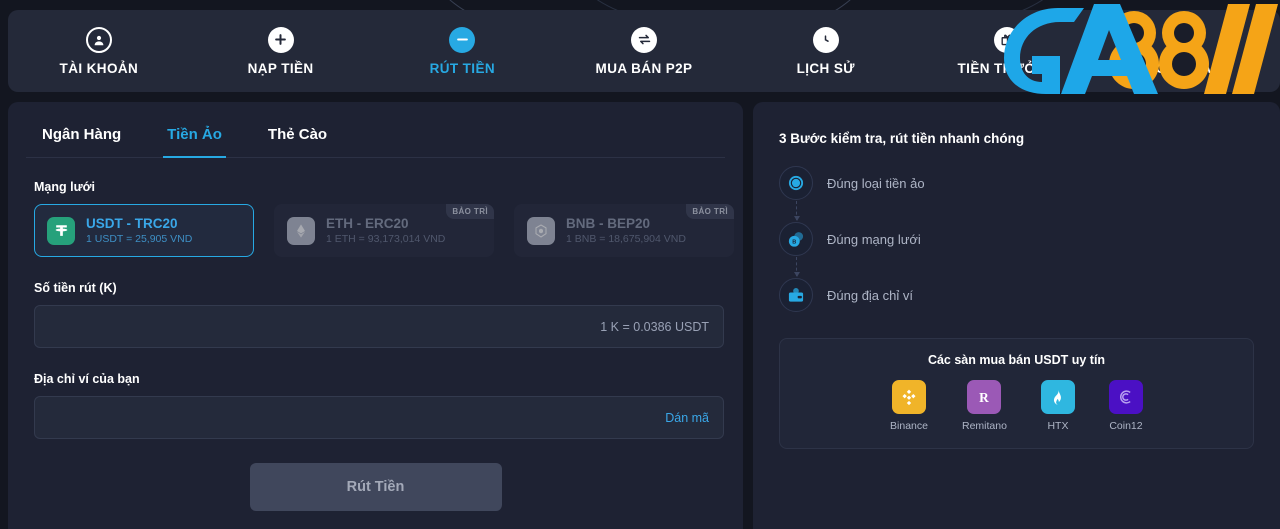  I want to click on nav-item-ngan-hang: NGÂN HÀNG, so click(1189, 51).